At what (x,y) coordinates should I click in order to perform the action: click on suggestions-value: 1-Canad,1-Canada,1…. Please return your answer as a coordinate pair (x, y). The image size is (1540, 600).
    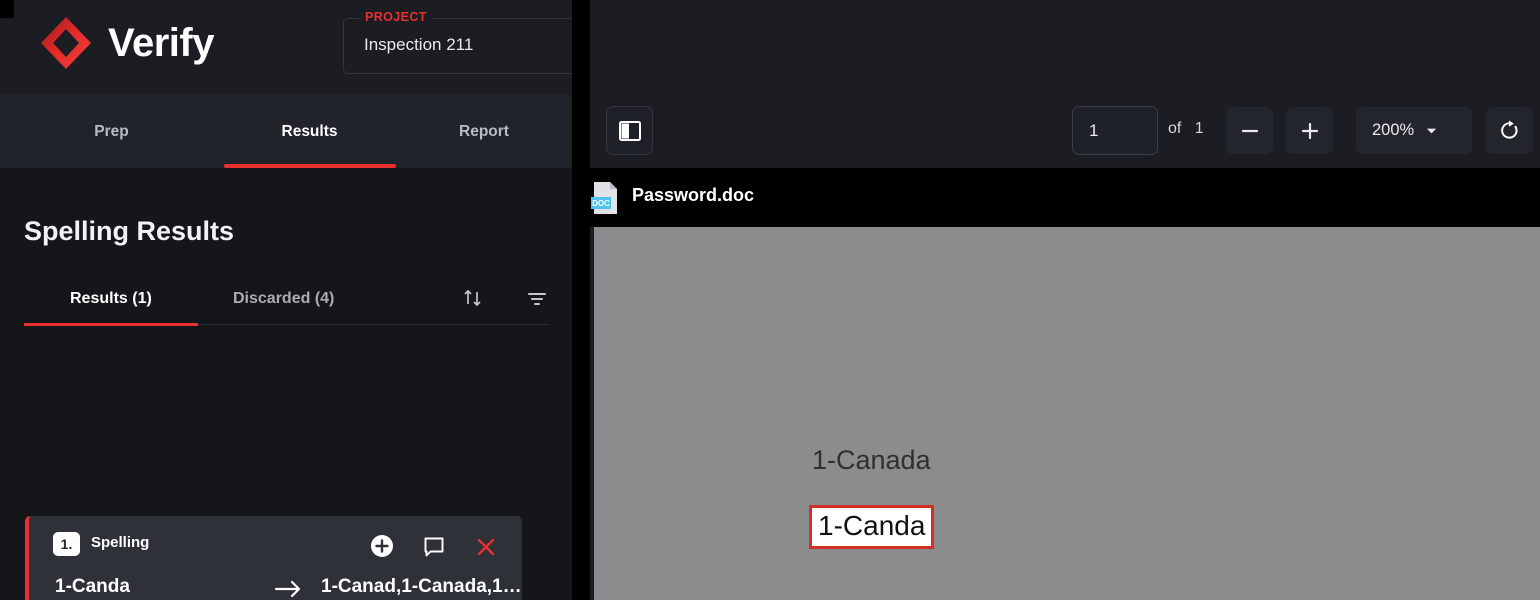
    Looking at the image, I should click on (421, 586).